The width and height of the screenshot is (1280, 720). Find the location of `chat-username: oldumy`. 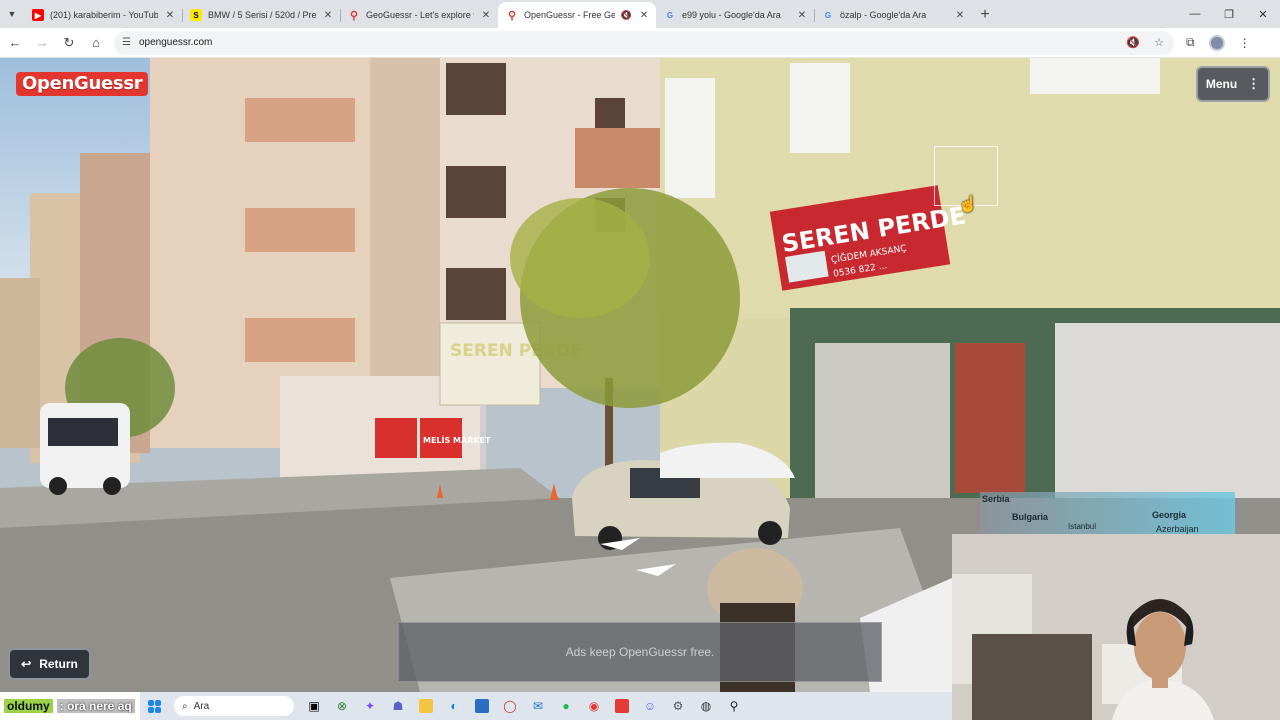

chat-username: oldumy is located at coordinates (28, 706).